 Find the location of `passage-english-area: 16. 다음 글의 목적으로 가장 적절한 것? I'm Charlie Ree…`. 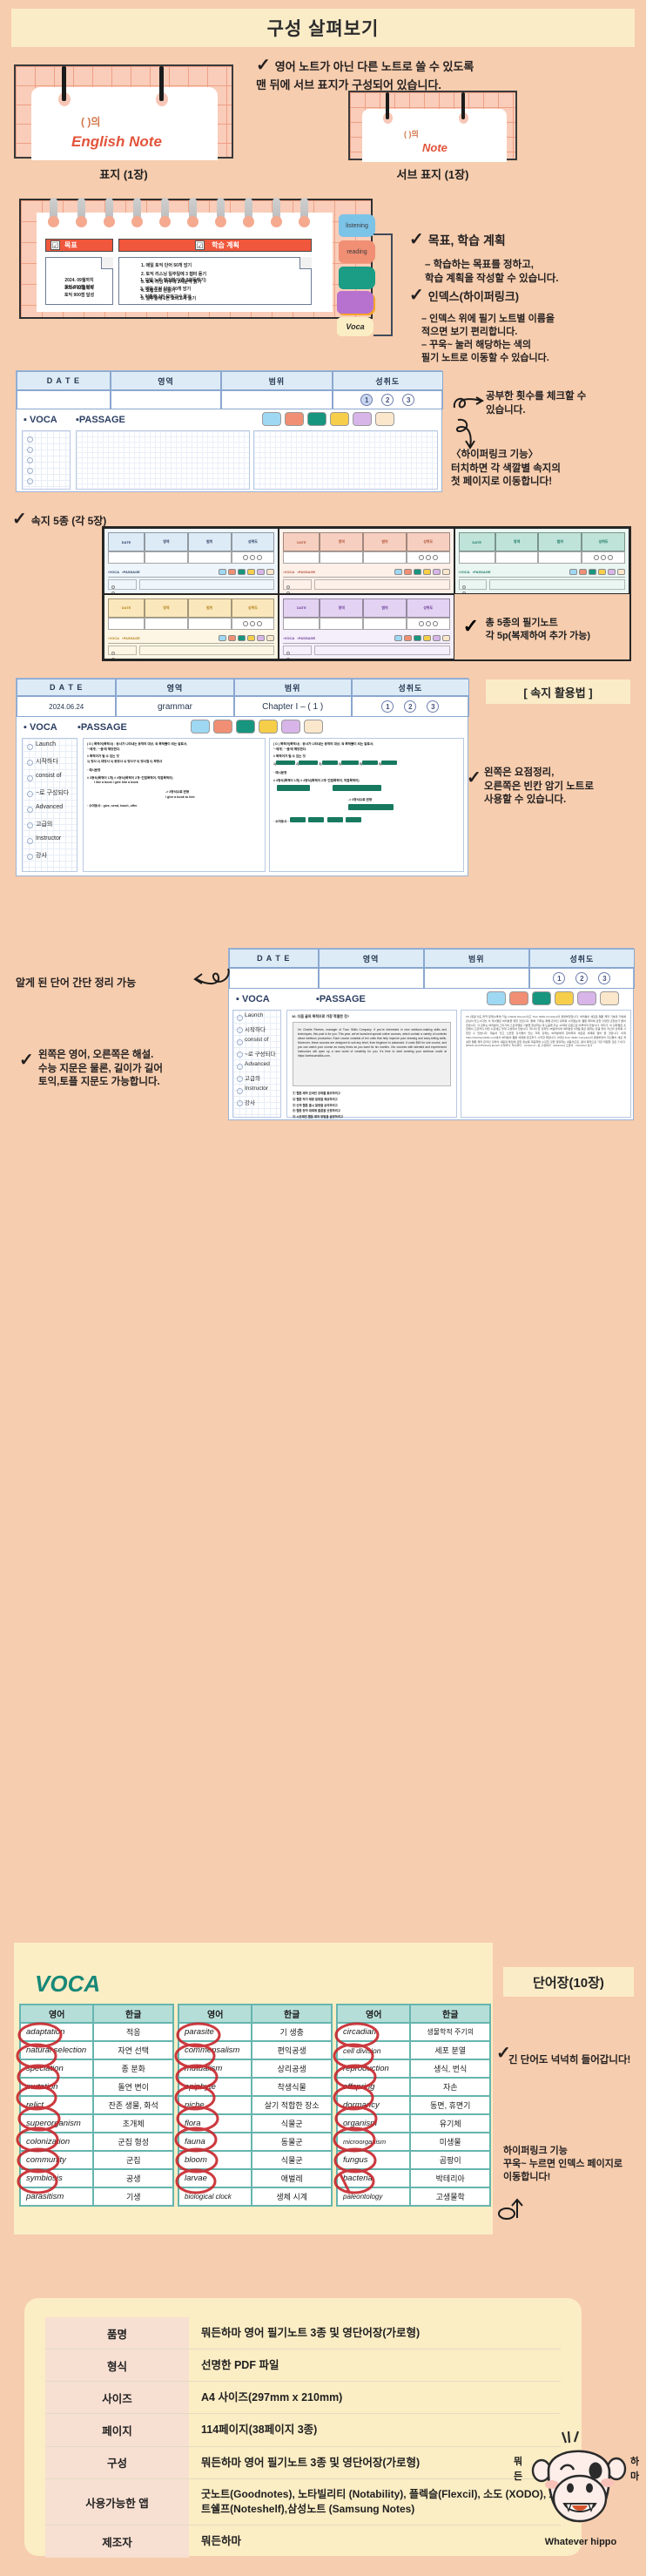

passage-english-area: 16. 다음 글의 목적으로 가장 적절한 것? I'm Charlie Ree… is located at coordinates (371, 1064).